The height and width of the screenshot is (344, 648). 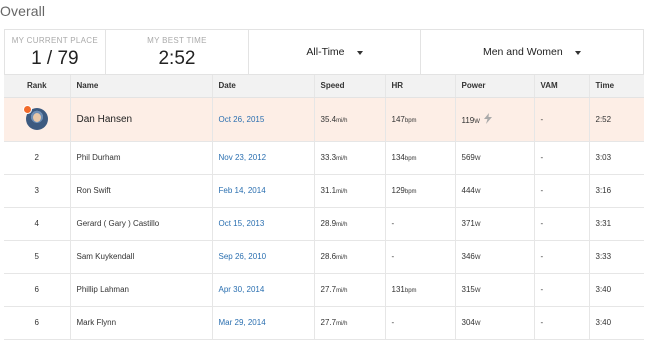 What do you see at coordinates (37, 323) in the screenshot?
I see `rank-cell: 6` at bounding box center [37, 323].